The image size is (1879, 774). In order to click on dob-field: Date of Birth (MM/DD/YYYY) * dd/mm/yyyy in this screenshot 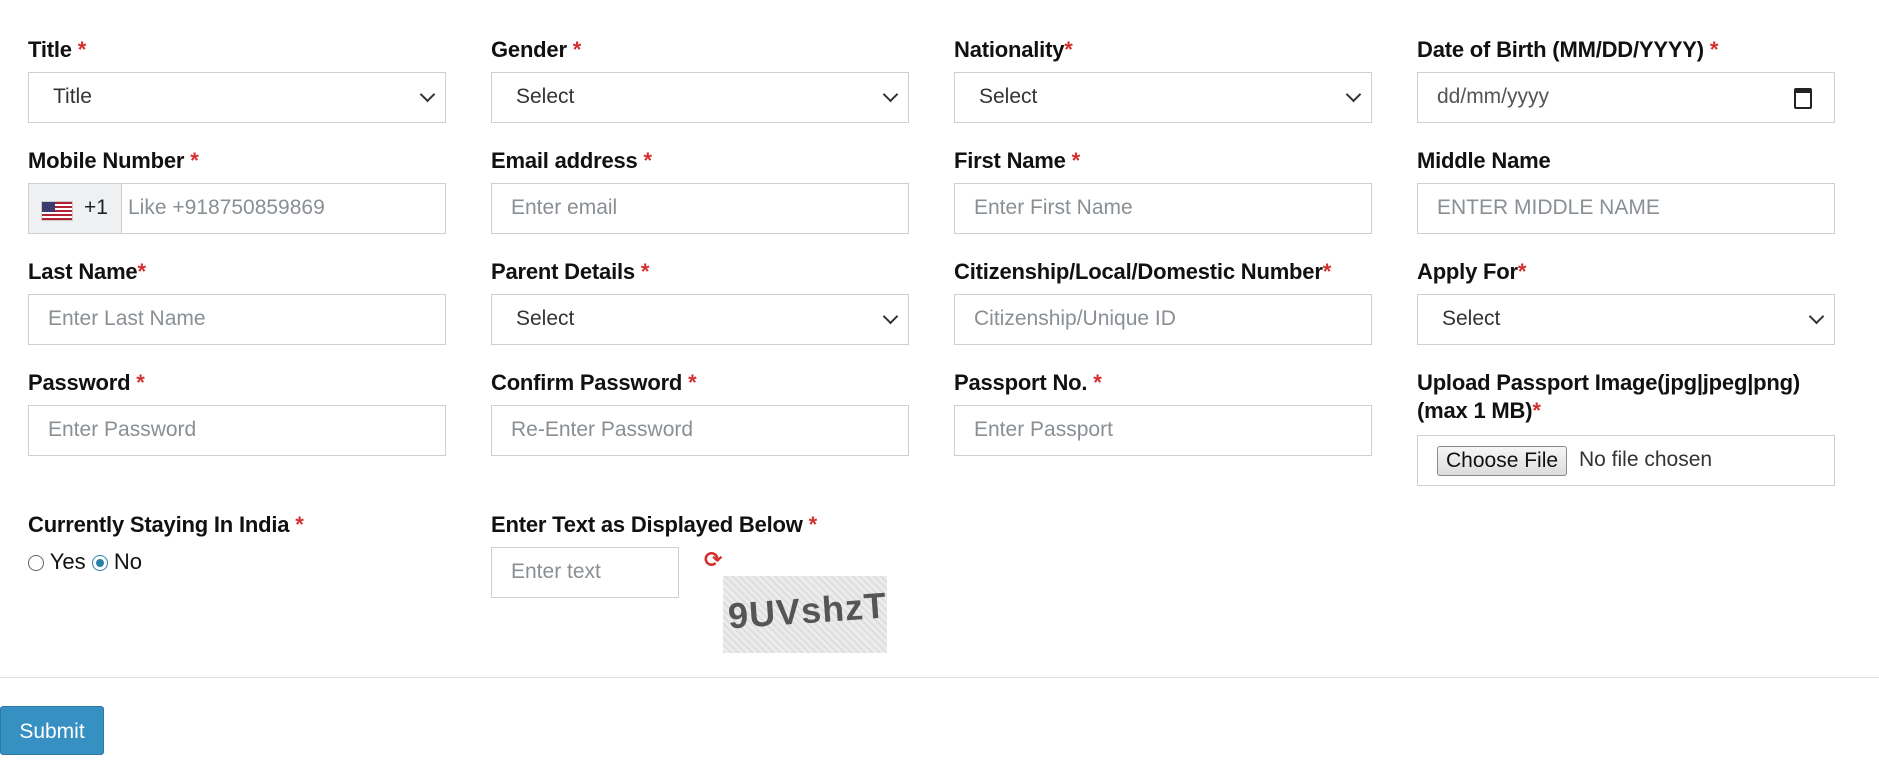, I will do `click(1626, 79)`.